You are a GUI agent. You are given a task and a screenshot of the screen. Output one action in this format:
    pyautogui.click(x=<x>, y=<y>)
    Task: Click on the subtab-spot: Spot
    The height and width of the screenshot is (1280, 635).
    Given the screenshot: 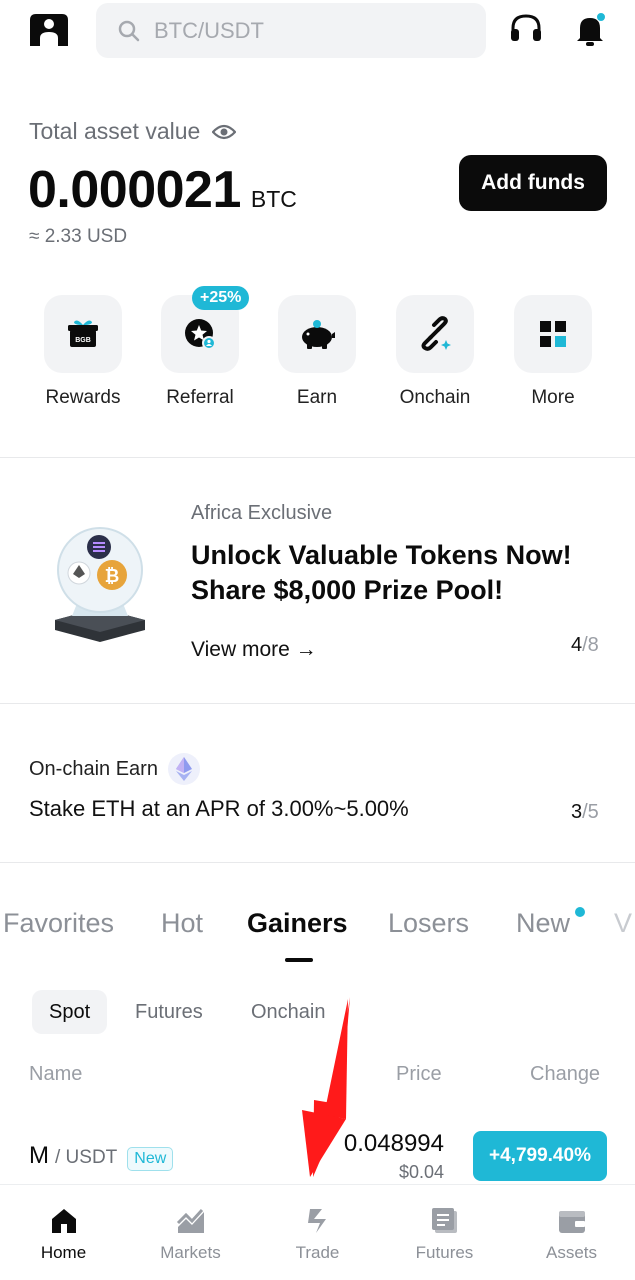 What is the action you would take?
    pyautogui.click(x=70, y=1012)
    